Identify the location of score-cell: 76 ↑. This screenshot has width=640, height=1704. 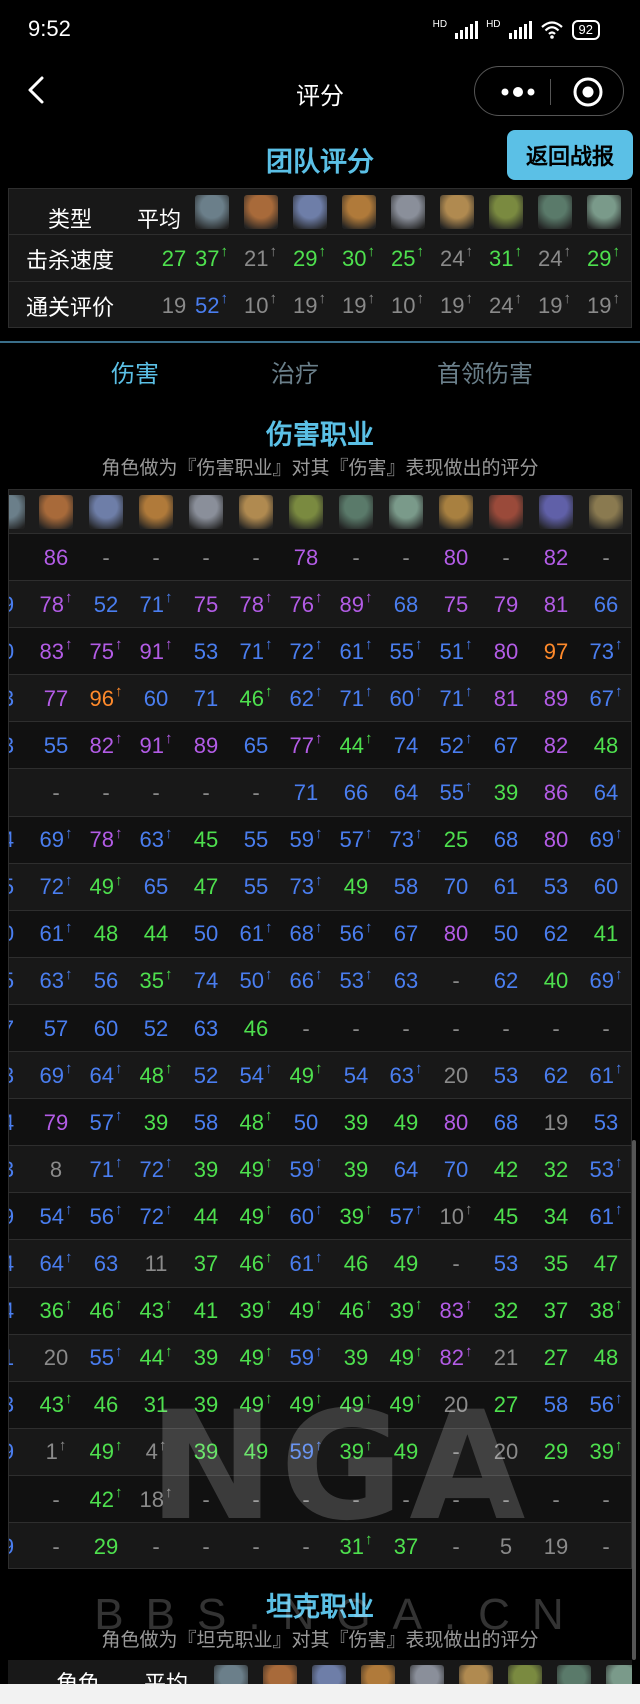
(306, 604).